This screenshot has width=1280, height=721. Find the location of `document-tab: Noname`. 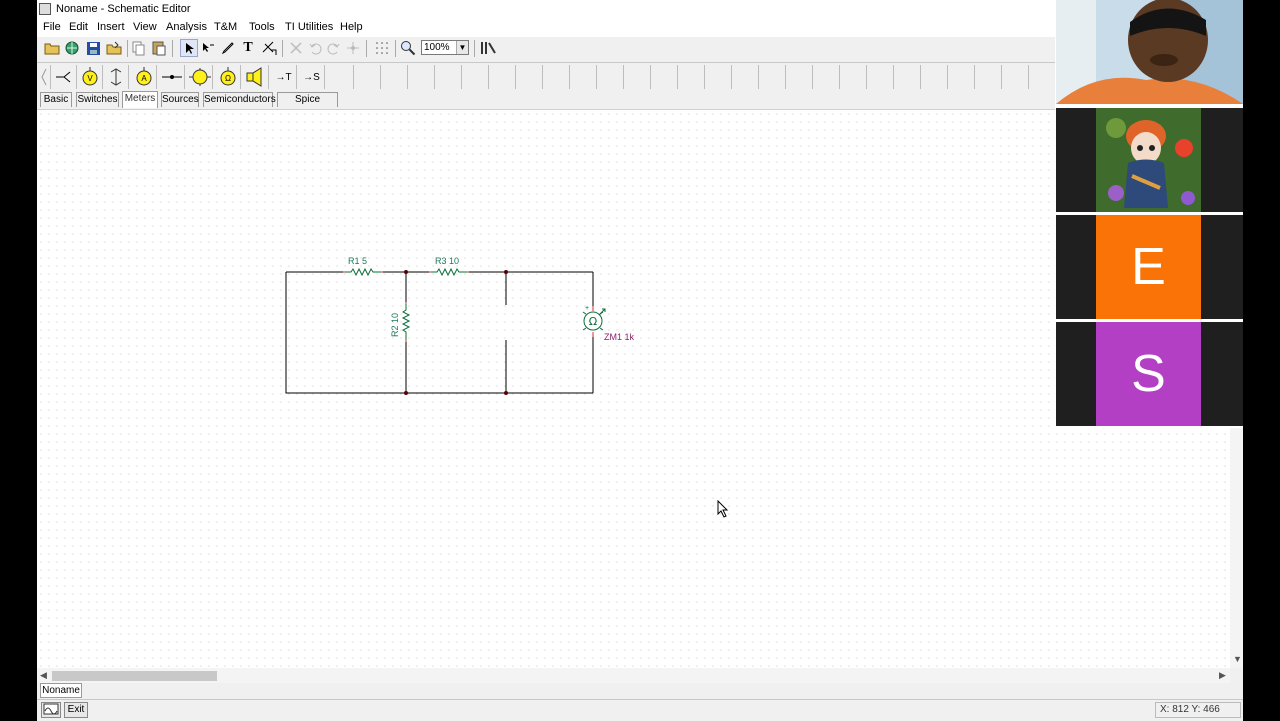

document-tab: Noname is located at coordinates (61, 690).